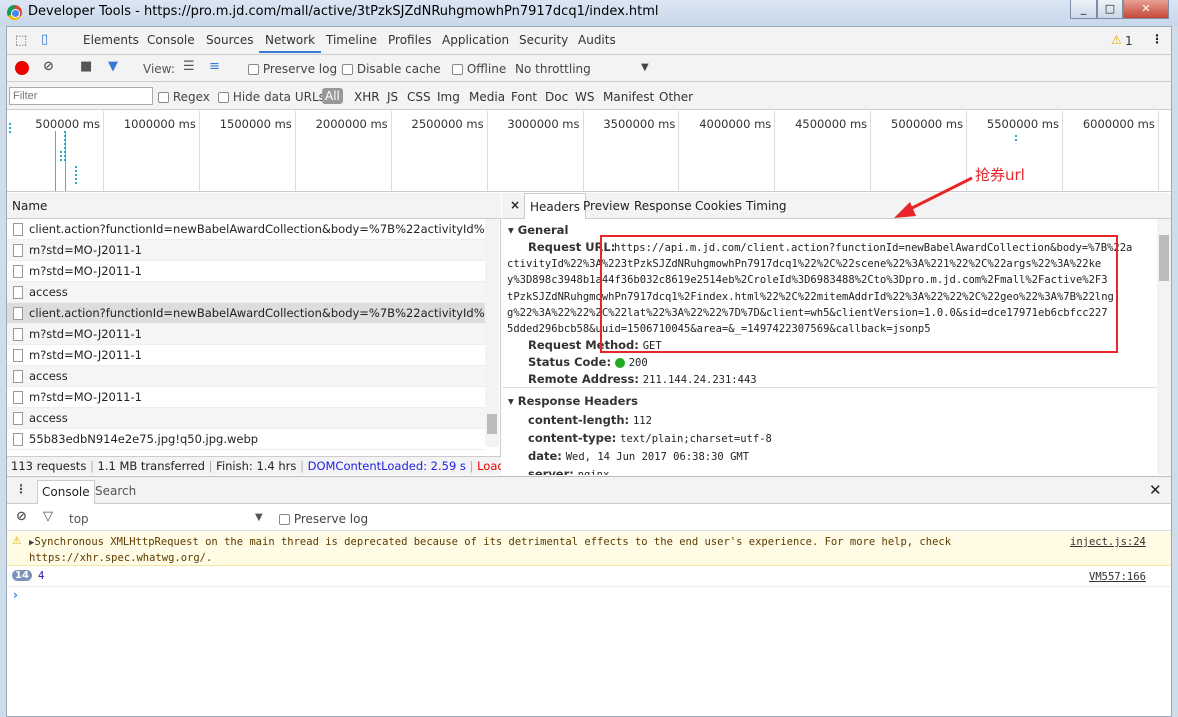 The image size is (1178, 717). I want to click on offline-checkbox: Offline, so click(479, 69).